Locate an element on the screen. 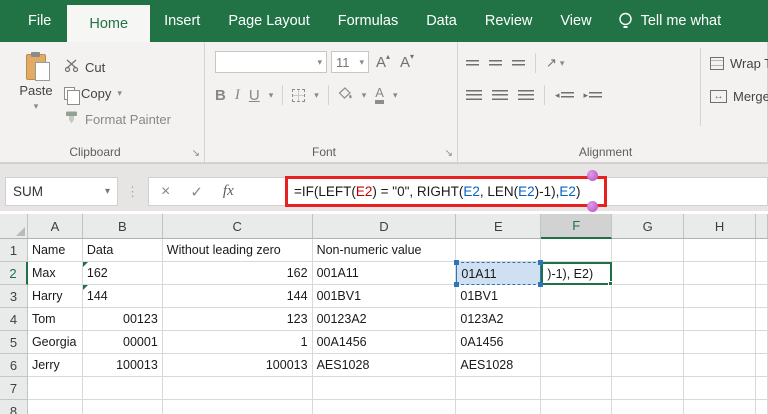 This screenshot has height=414, width=768. column-header-H: H is located at coordinates (720, 226).